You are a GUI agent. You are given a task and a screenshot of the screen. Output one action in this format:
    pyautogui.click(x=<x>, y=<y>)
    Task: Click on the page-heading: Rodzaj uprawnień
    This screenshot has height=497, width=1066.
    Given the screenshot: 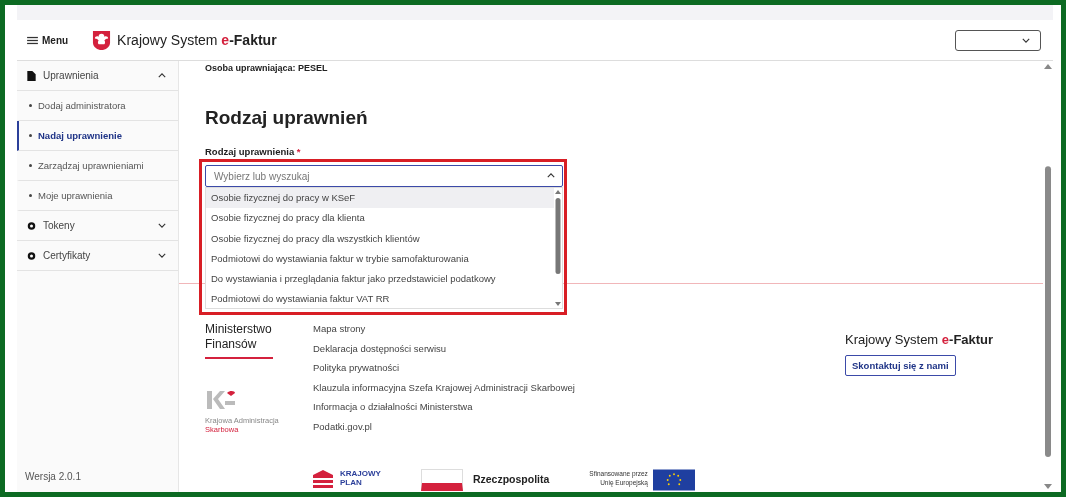 What is the action you would take?
    pyautogui.click(x=287, y=118)
    